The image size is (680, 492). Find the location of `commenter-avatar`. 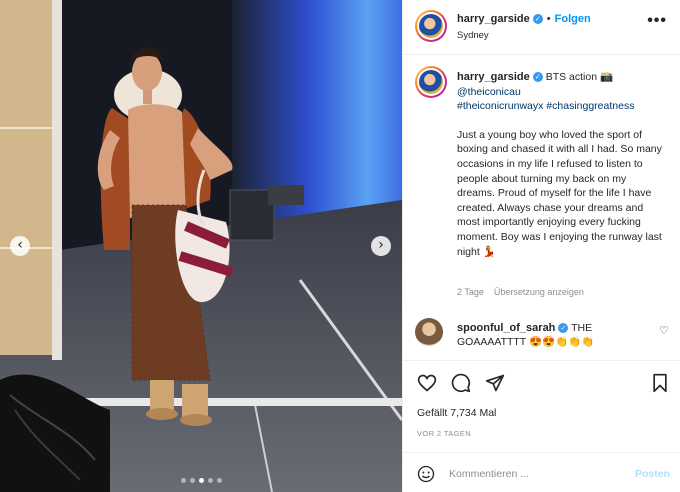

commenter-avatar is located at coordinates (429, 332).